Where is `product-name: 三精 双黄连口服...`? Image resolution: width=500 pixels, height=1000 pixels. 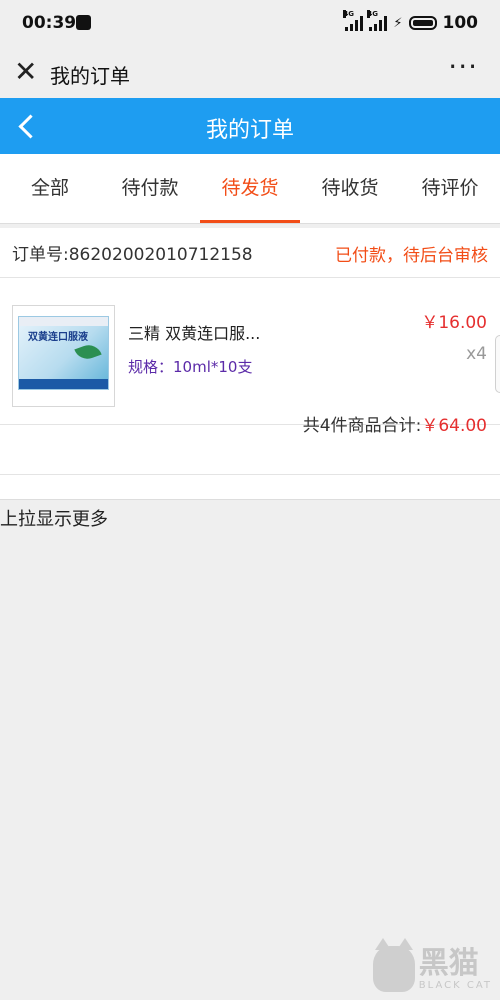 product-name: 三精 双黄连口服... is located at coordinates (194, 332).